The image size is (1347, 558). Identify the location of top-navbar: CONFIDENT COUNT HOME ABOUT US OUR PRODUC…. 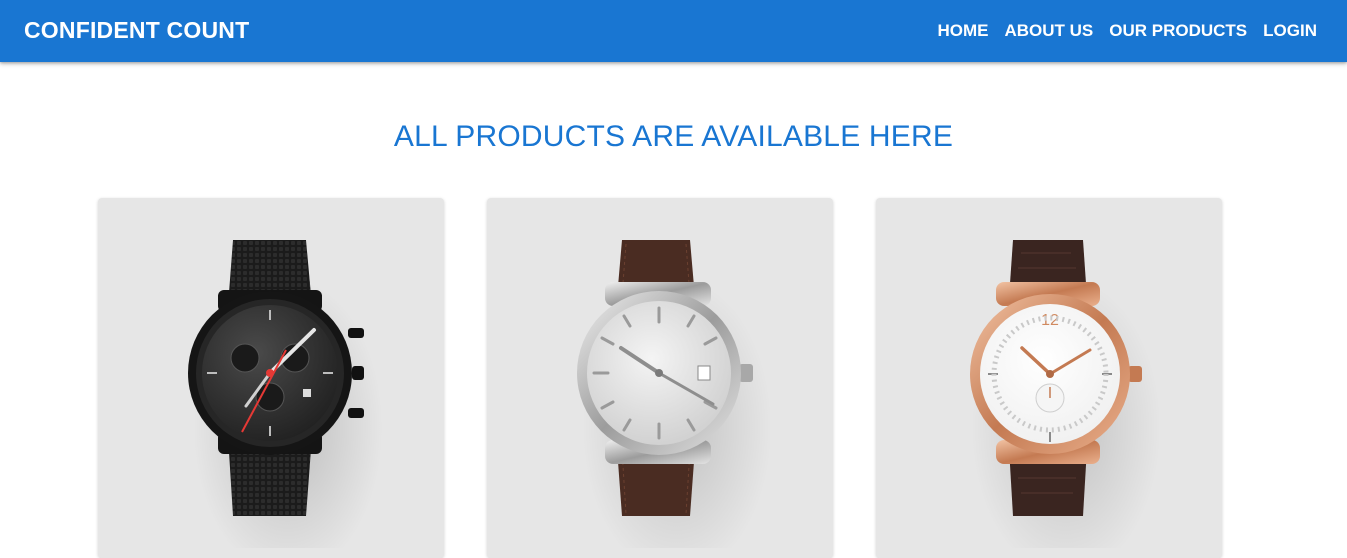
(673, 31).